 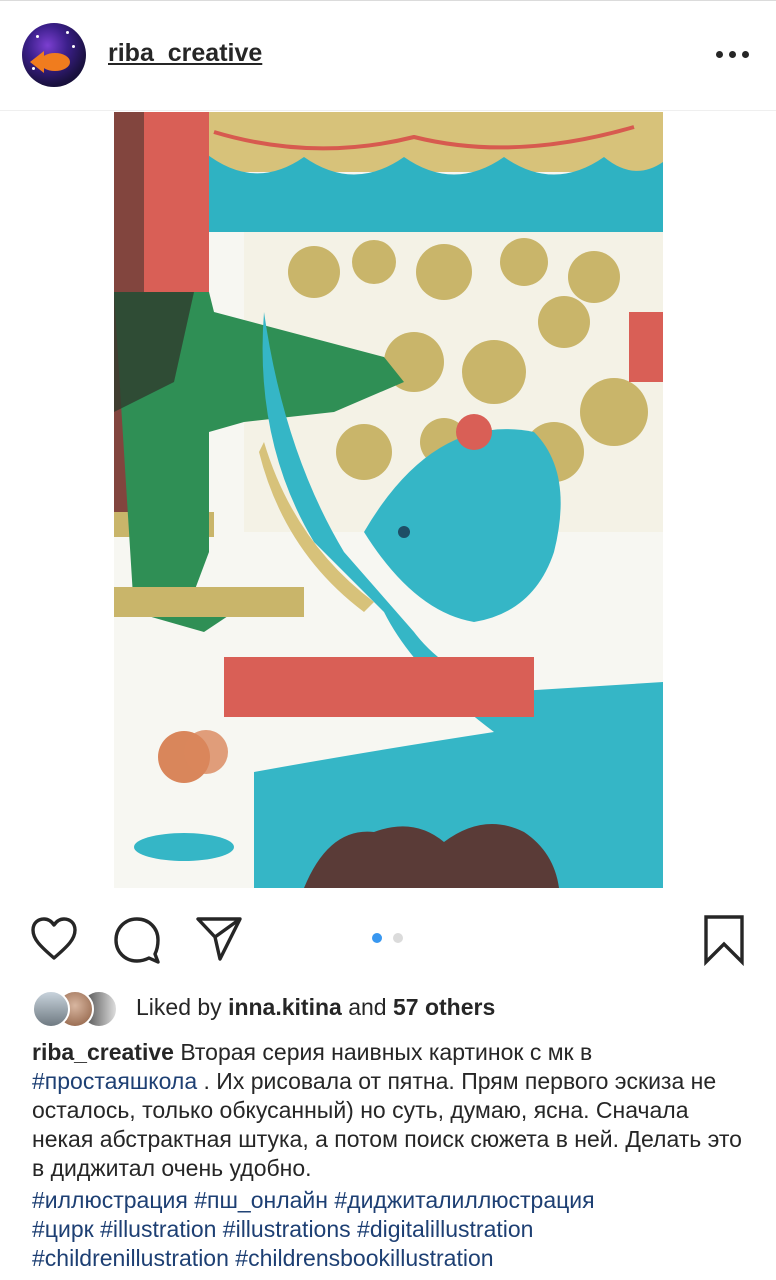 I want to click on hashtag: #childrenillustration, so click(x=130, y=1258).